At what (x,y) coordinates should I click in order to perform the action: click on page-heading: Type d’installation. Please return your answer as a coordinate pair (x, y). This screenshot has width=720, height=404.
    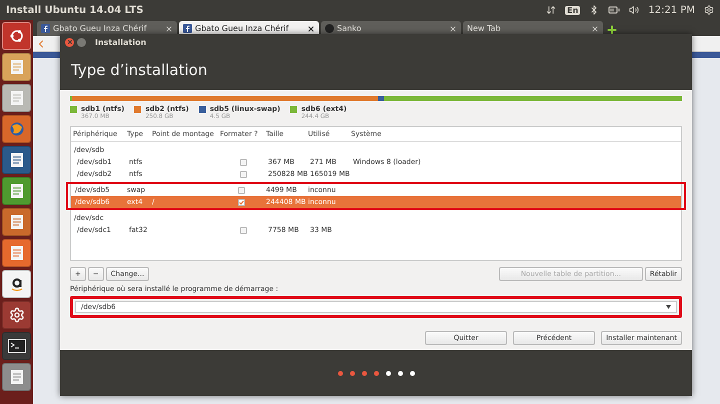
    Looking at the image, I should click on (139, 70).